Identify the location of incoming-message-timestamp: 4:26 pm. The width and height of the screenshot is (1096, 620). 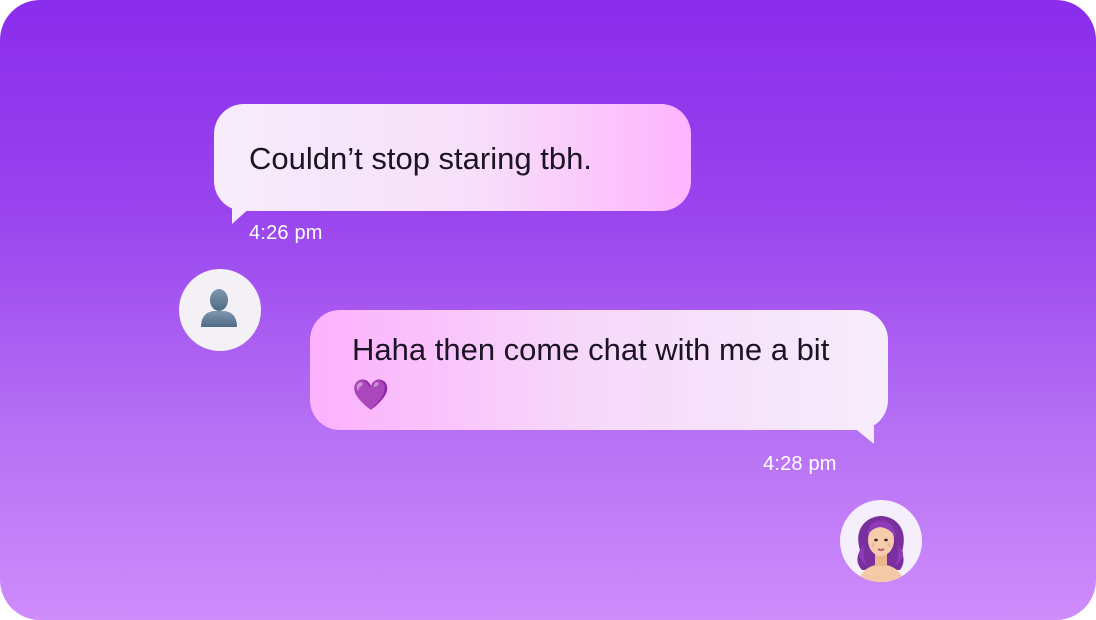
(286, 233).